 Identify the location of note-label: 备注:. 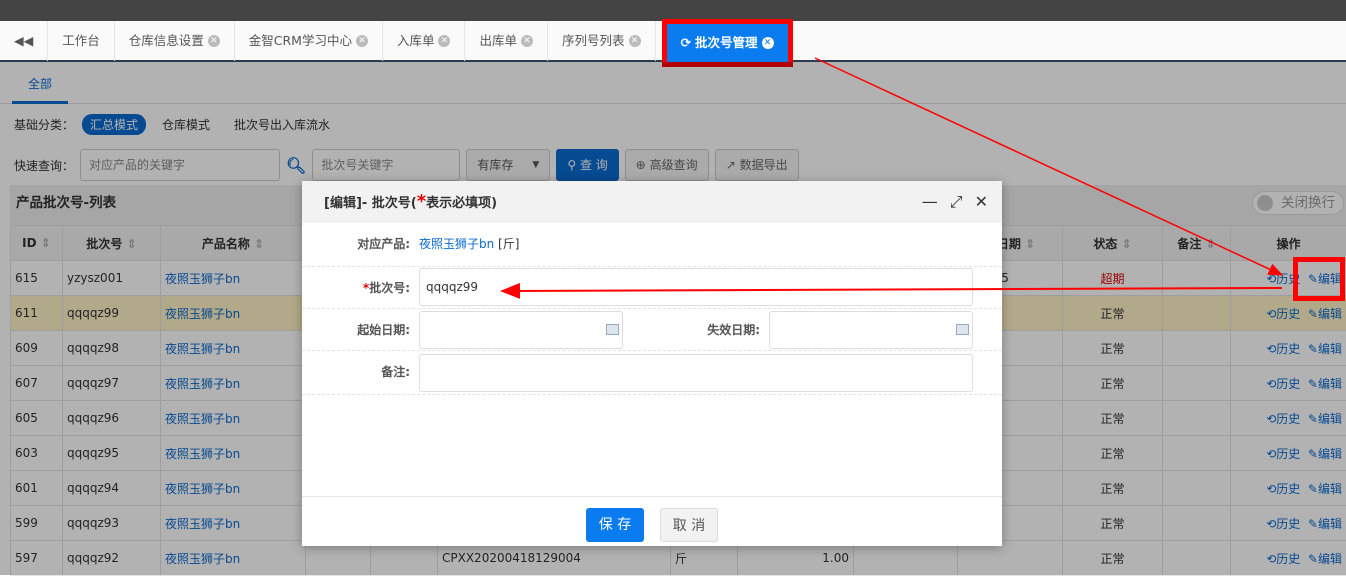
(356, 371).